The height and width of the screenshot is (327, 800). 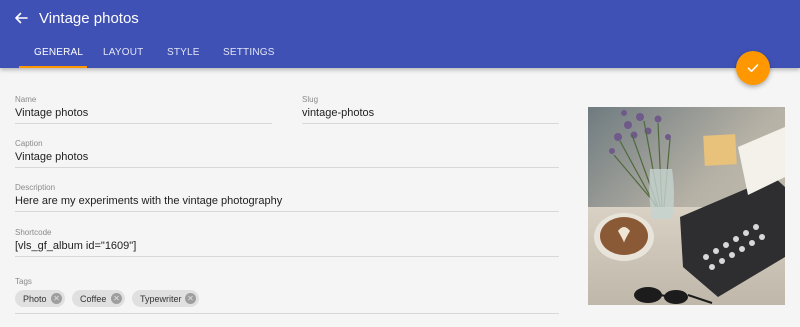 I want to click on back-arrow-icon, so click(x=21, y=18).